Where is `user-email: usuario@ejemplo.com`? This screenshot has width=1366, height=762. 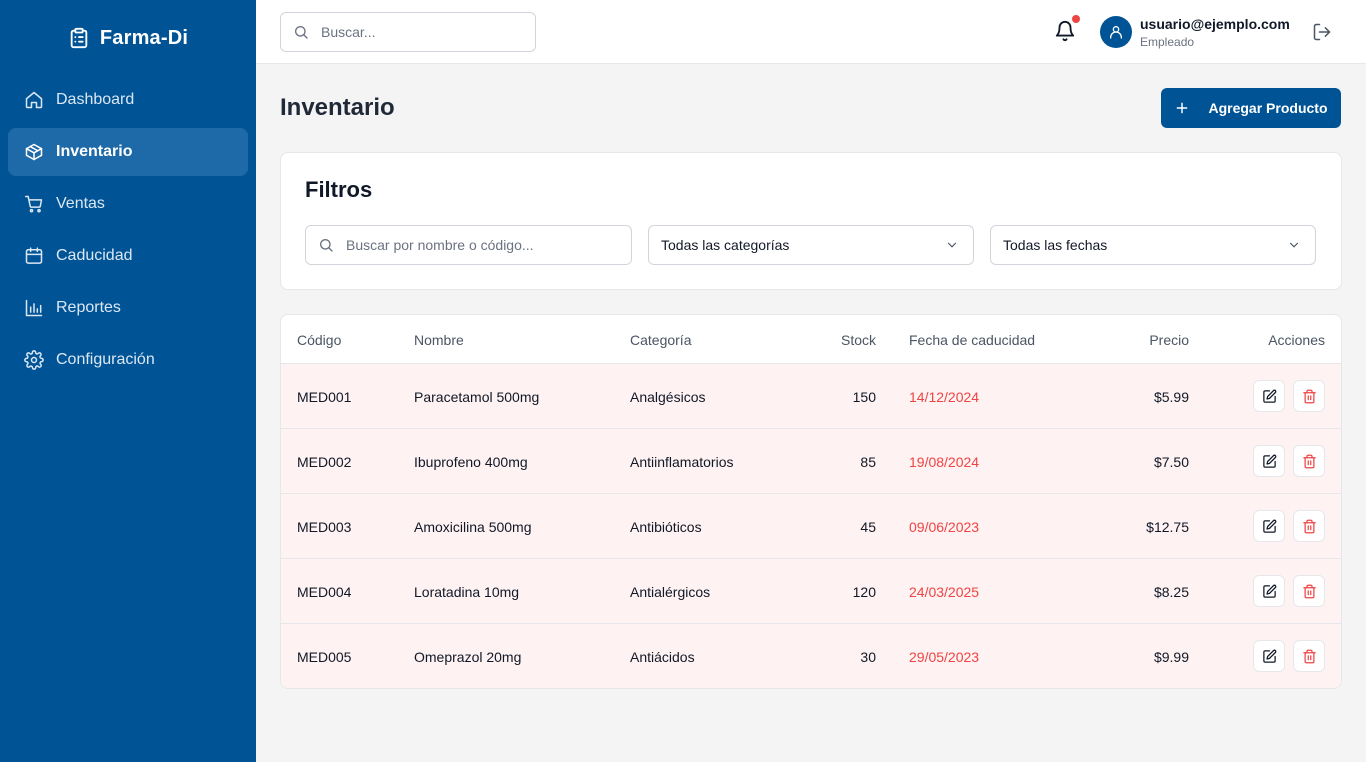
user-email: usuario@ejemplo.com is located at coordinates (1215, 24).